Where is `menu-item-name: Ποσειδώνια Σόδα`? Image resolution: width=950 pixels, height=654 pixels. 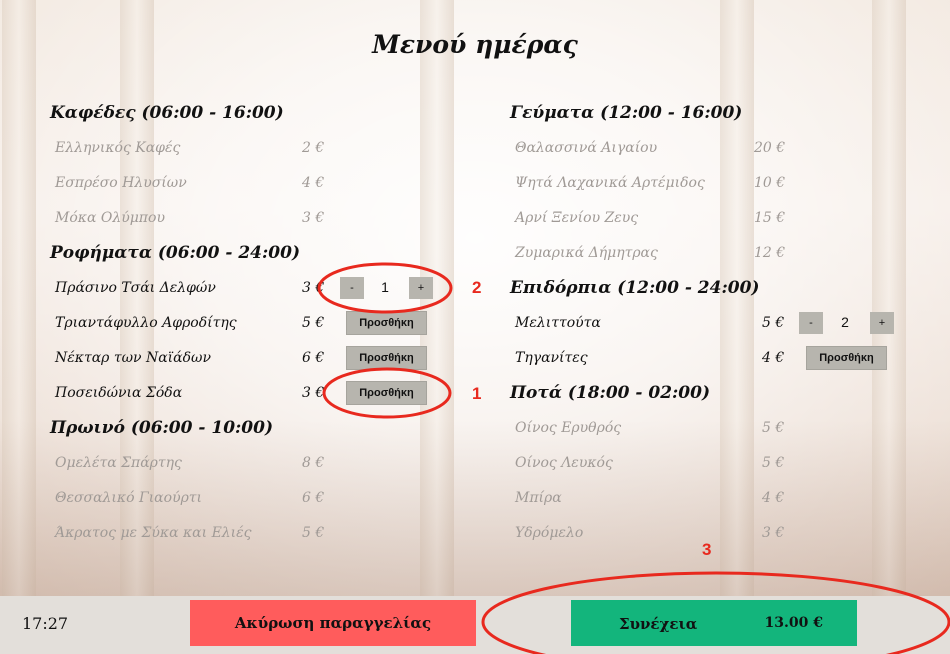 menu-item-name: Ποσειδώνια Σόδα is located at coordinates (119, 393).